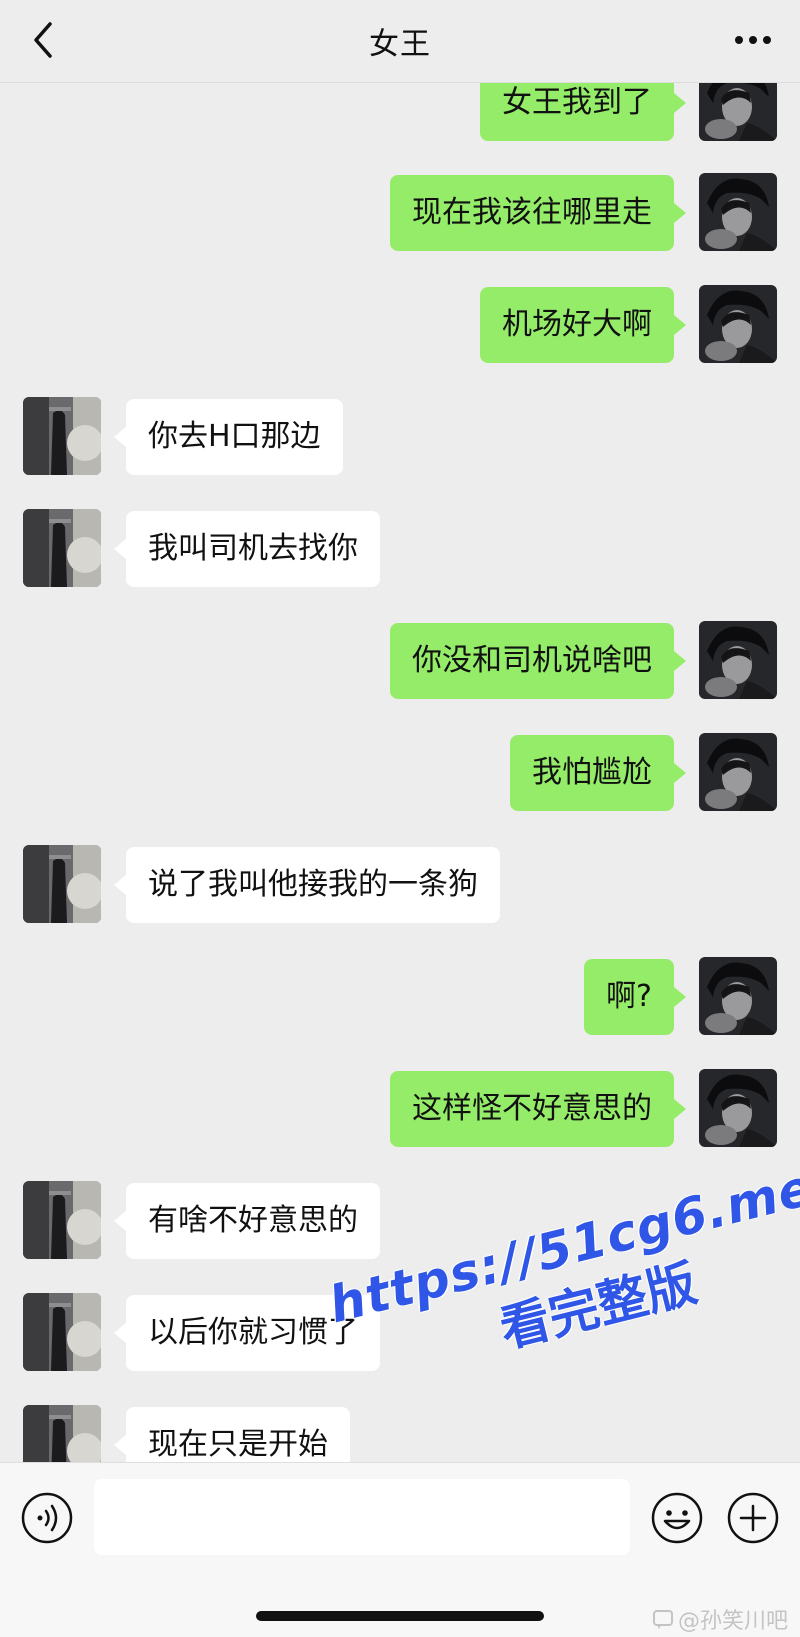 Image resolution: width=800 pixels, height=1637 pixels. I want to click on emoji-icon, so click(677, 1518).